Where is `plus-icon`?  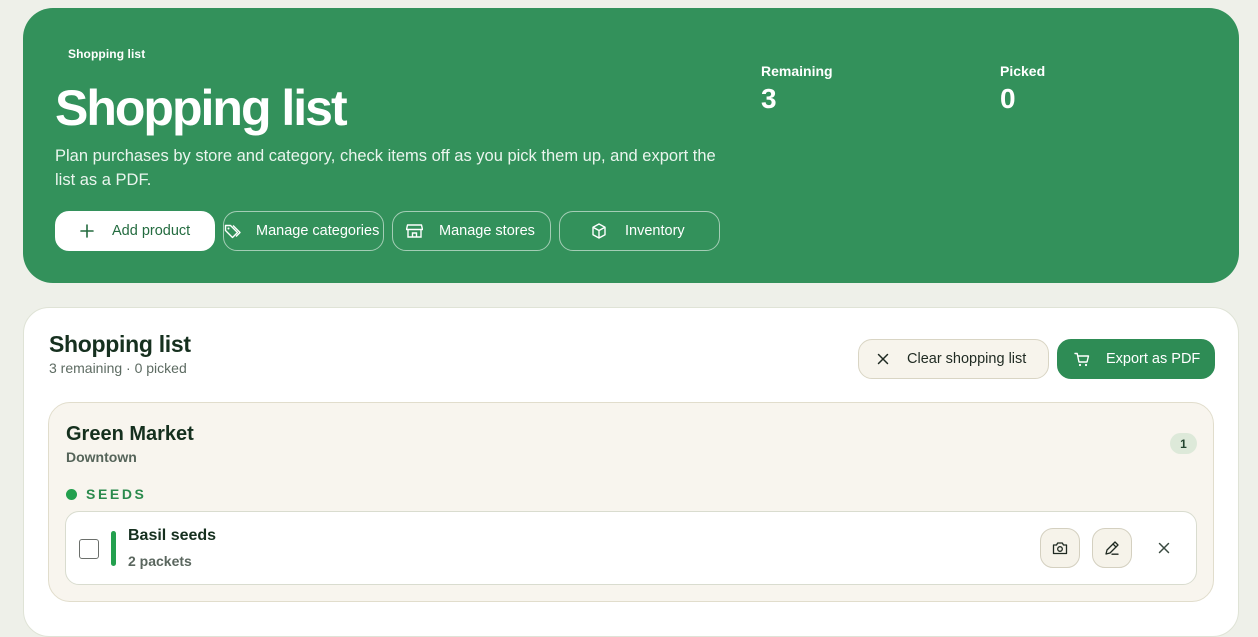
plus-icon is located at coordinates (87, 231).